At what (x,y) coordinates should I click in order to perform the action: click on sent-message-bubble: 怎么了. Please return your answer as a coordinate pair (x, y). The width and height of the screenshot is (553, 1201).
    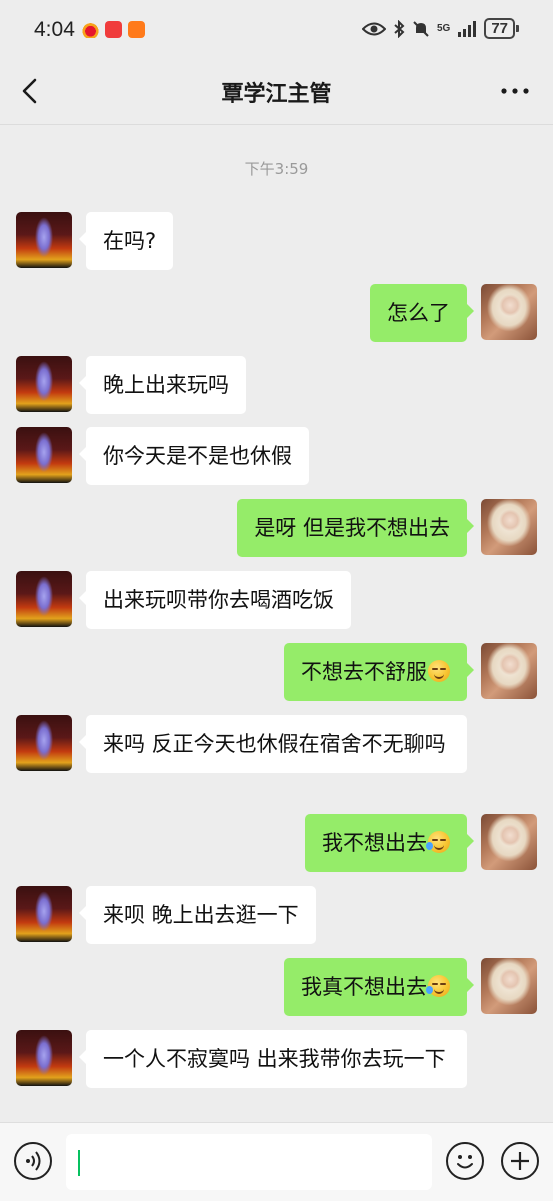
    Looking at the image, I should click on (422, 313).